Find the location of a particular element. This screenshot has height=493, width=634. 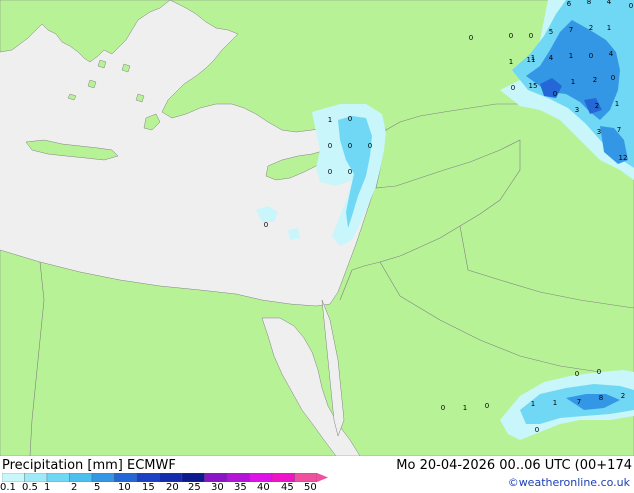

colorbar-tick-label: 40 is located at coordinates (263, 487).